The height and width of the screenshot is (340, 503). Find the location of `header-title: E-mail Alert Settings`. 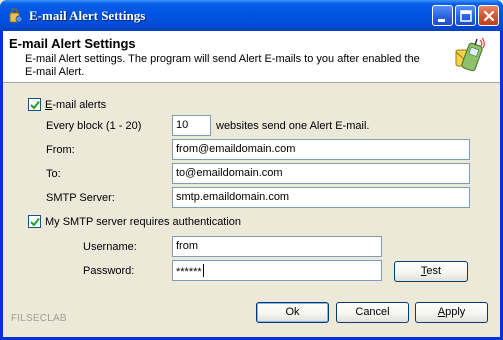

header-title: E-mail Alert Settings is located at coordinates (72, 43).